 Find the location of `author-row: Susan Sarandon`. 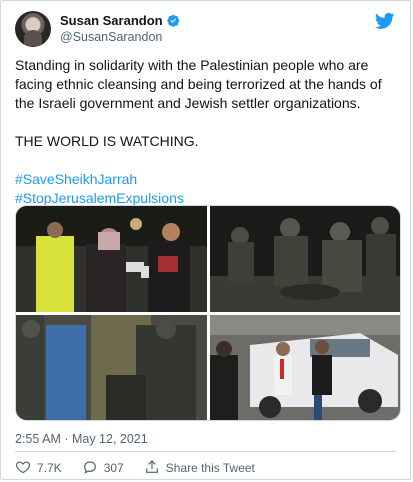

author-row: Susan Sarandon is located at coordinates (120, 20).